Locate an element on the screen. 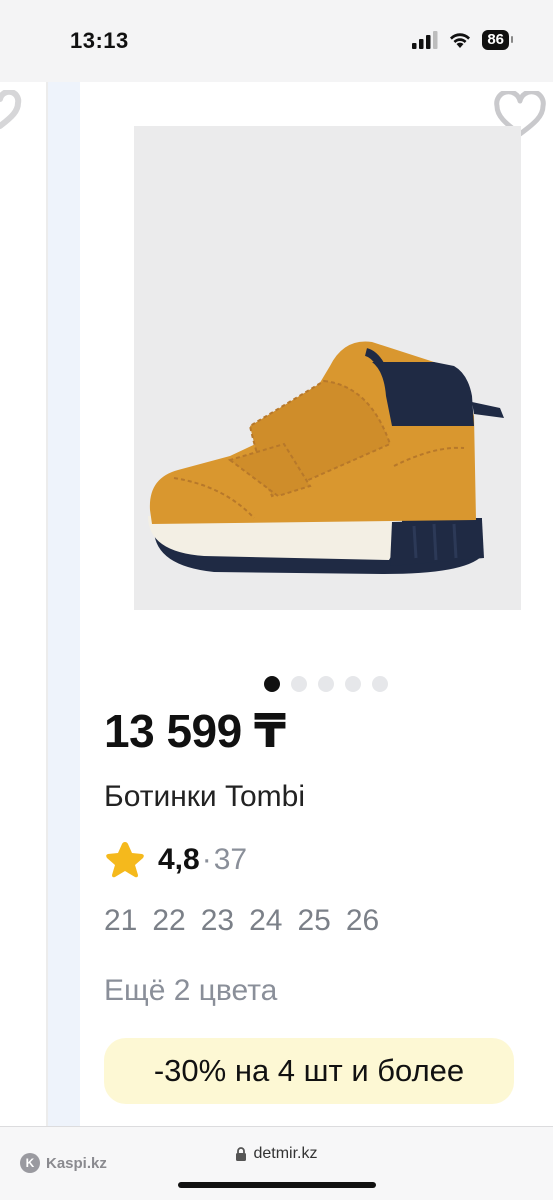 Image resolution: width=553 pixels, height=1200 pixels. browser-bottom-bar: K Kaspi.kz detmir.kz is located at coordinates (276, 1163).